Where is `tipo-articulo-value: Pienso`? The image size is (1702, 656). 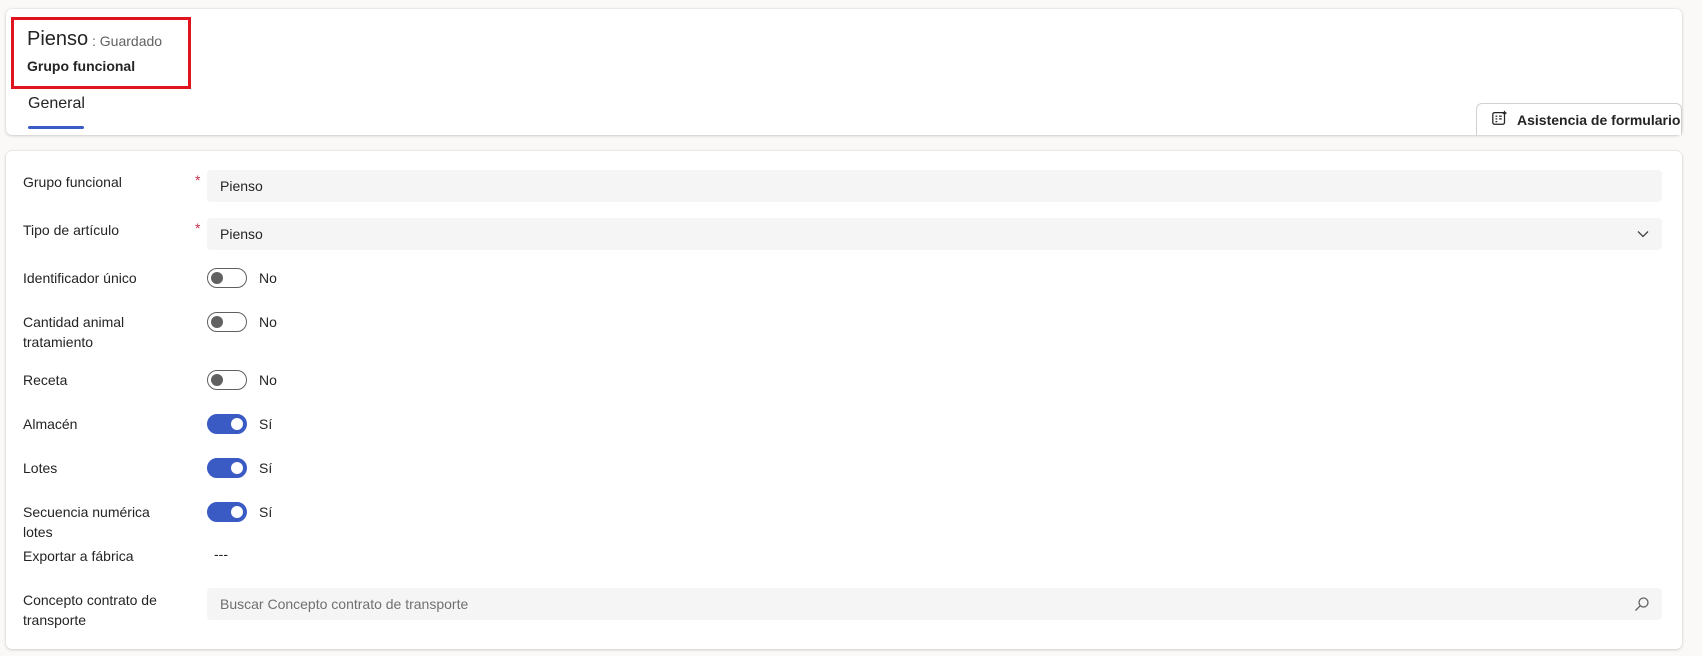 tipo-articulo-value: Pienso is located at coordinates (241, 234).